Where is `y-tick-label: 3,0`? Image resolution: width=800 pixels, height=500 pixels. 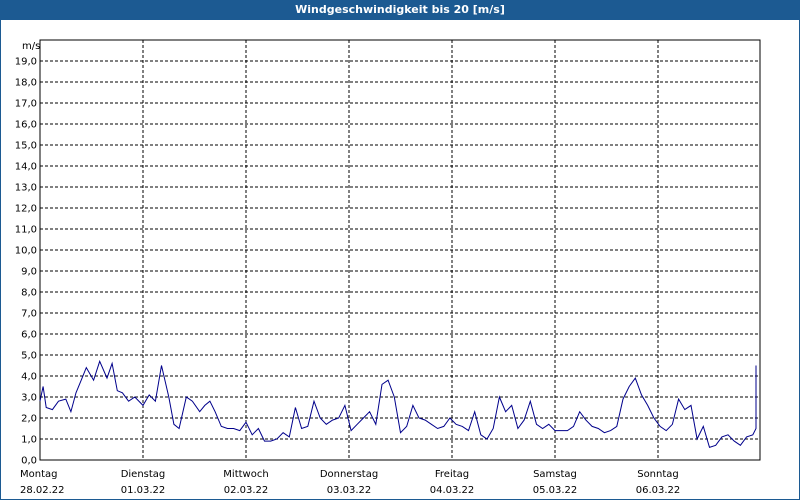 y-tick-label: 3,0 is located at coordinates (29, 398).